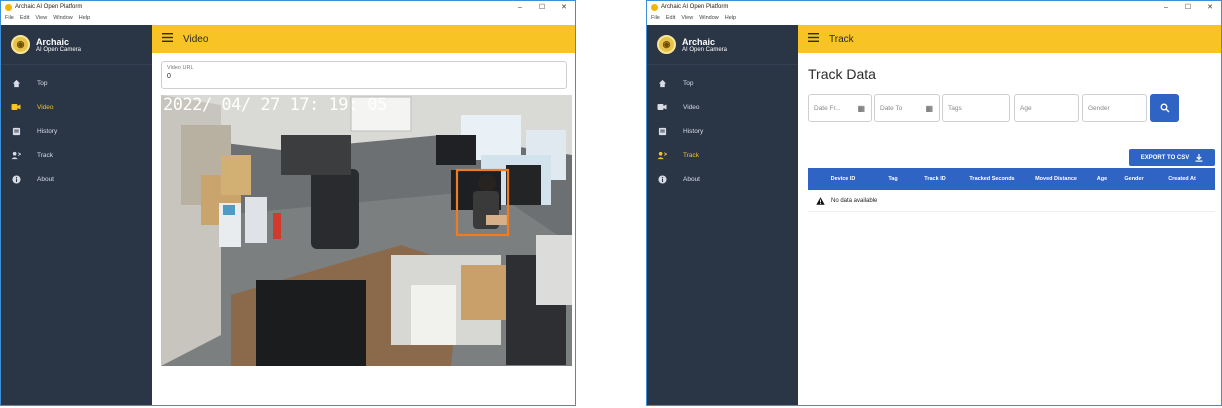 This screenshot has height=408, width=1222. Describe the element at coordinates (820, 200) in the screenshot. I see `warning-icon` at that location.